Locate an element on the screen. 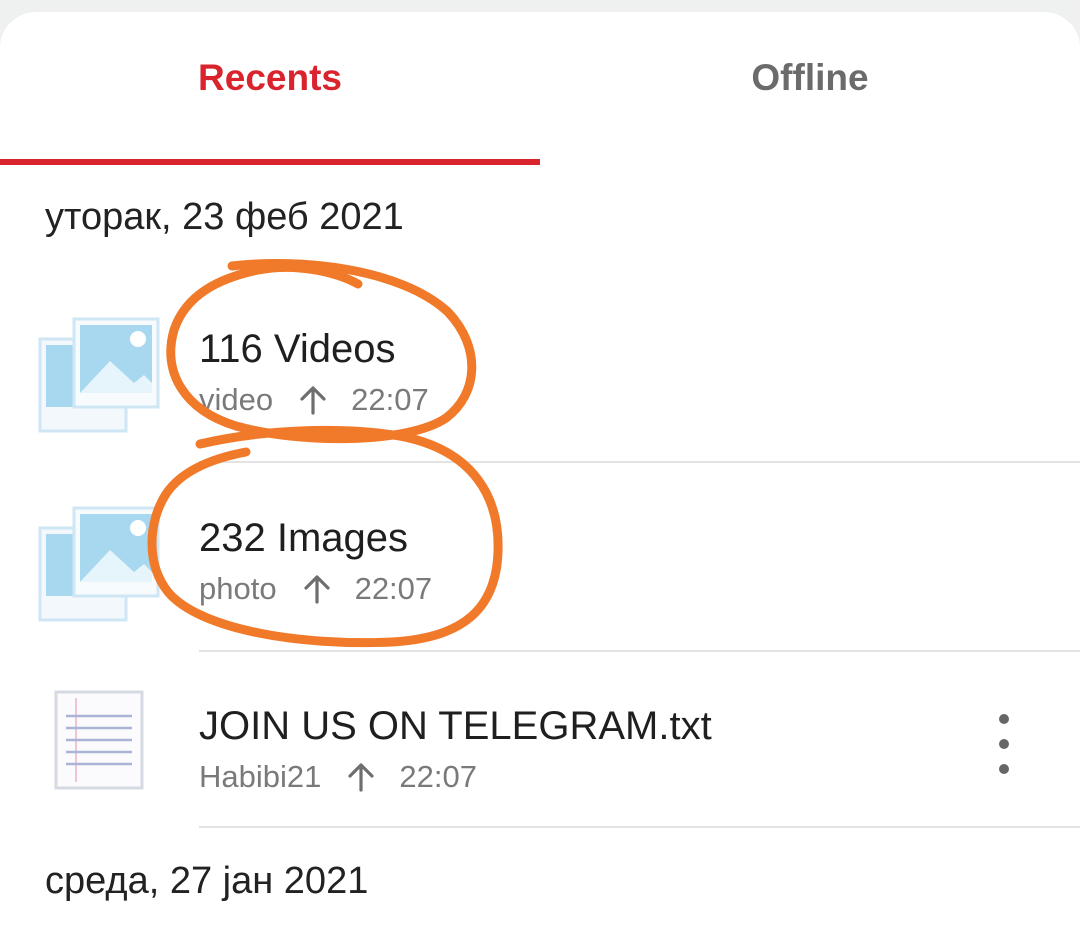 This screenshot has height=930, width=1080. active-tab-indicator is located at coordinates (270, 162).